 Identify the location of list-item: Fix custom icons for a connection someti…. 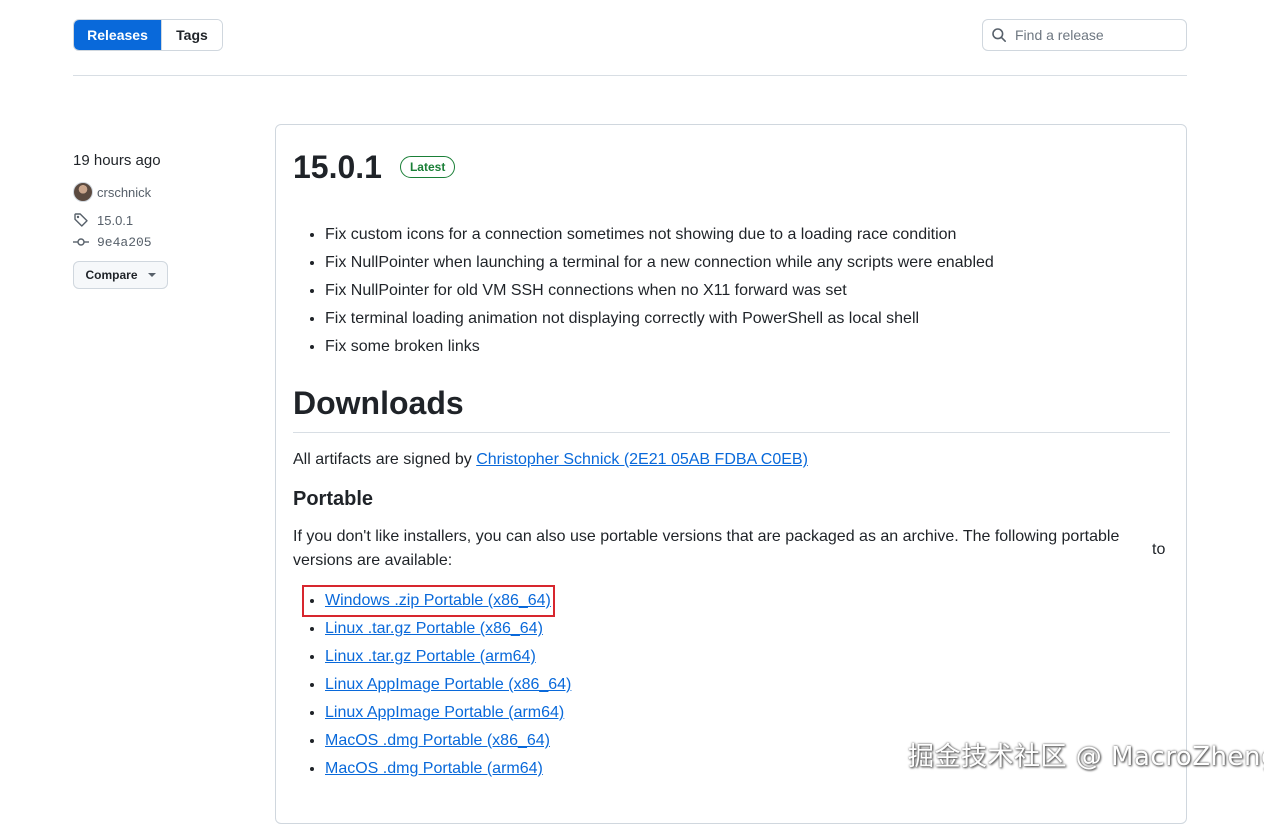
(659, 235).